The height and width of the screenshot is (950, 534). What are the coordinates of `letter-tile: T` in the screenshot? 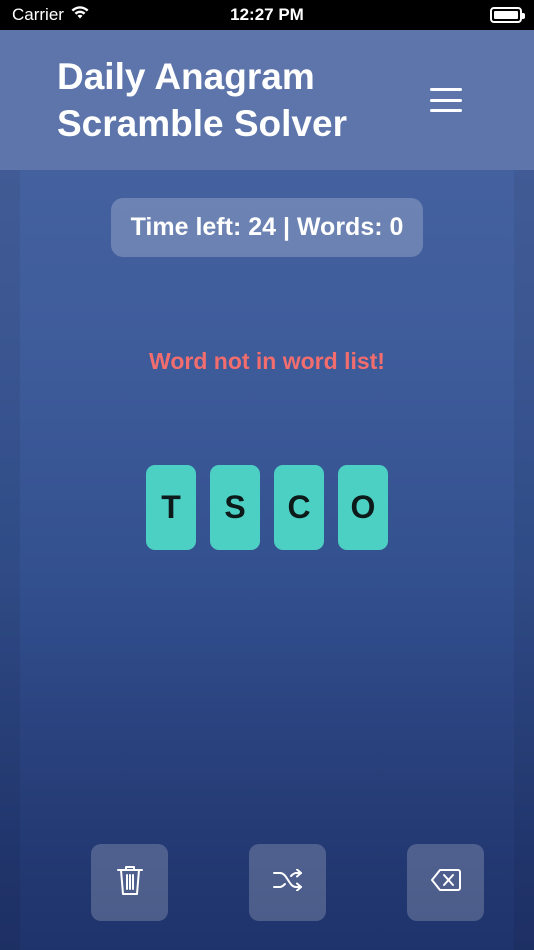 It's located at (171, 507).